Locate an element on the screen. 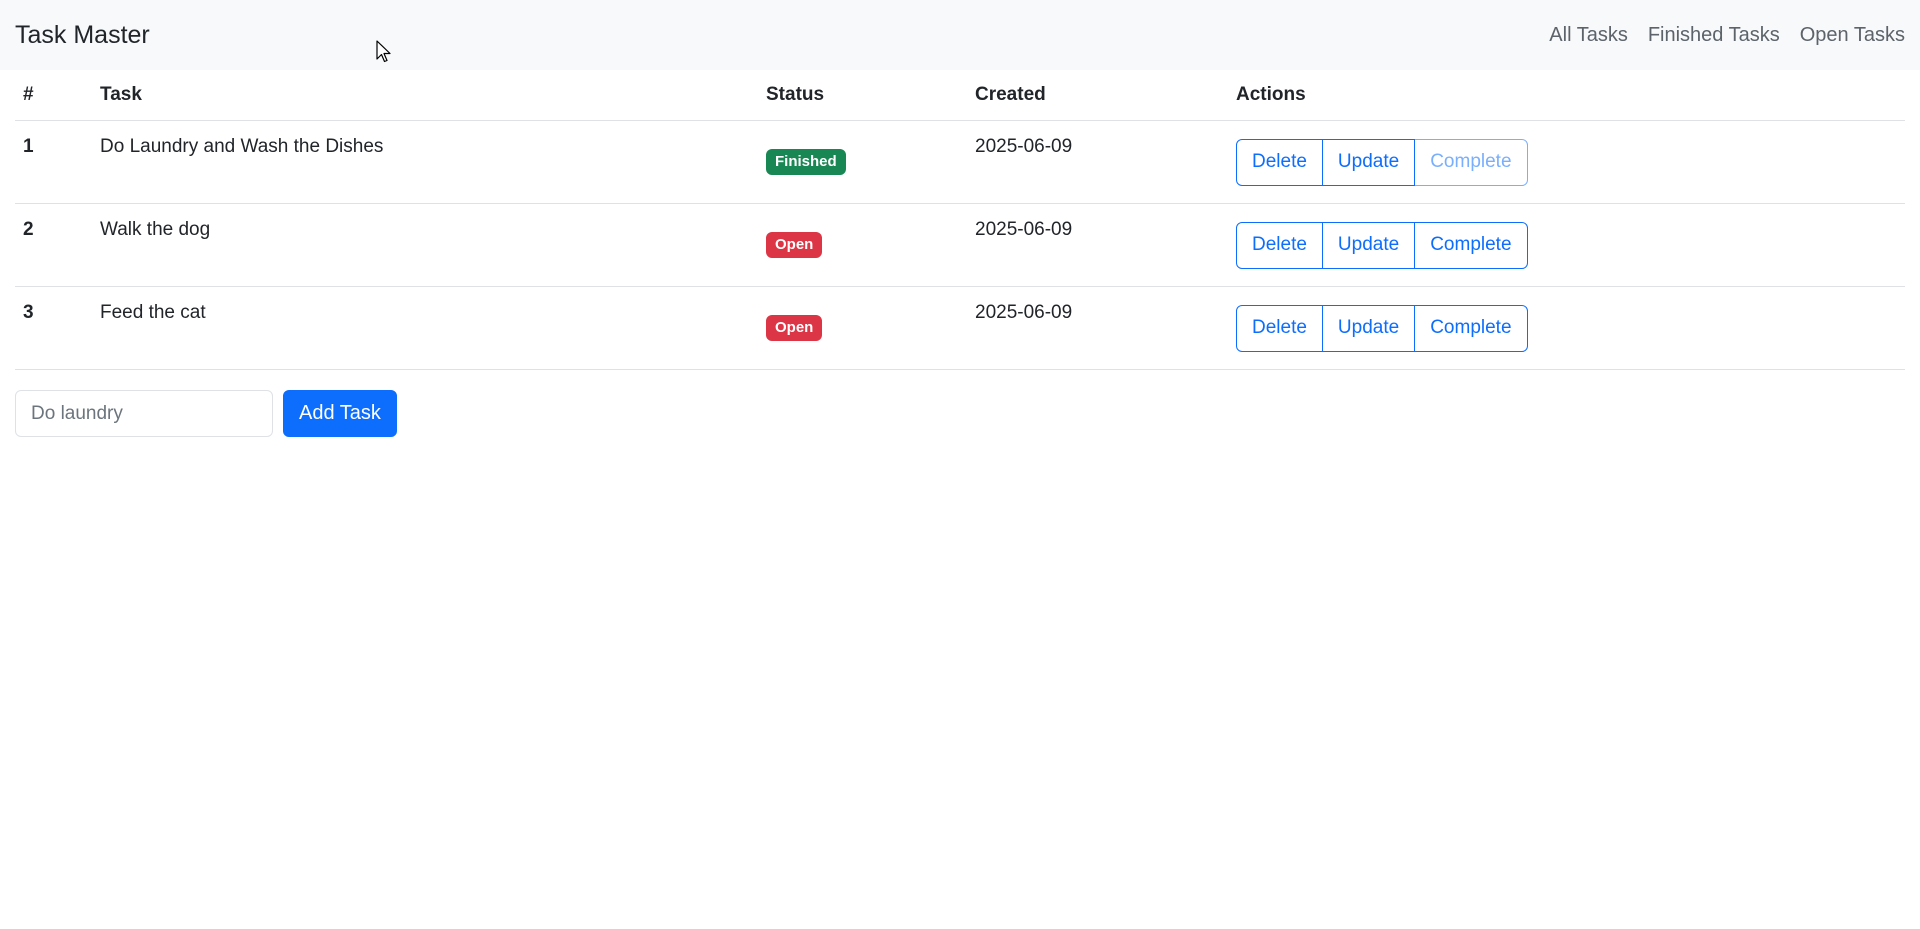  nav-links: All Tasks Finished Tasks Open Tasks is located at coordinates (1727, 35).